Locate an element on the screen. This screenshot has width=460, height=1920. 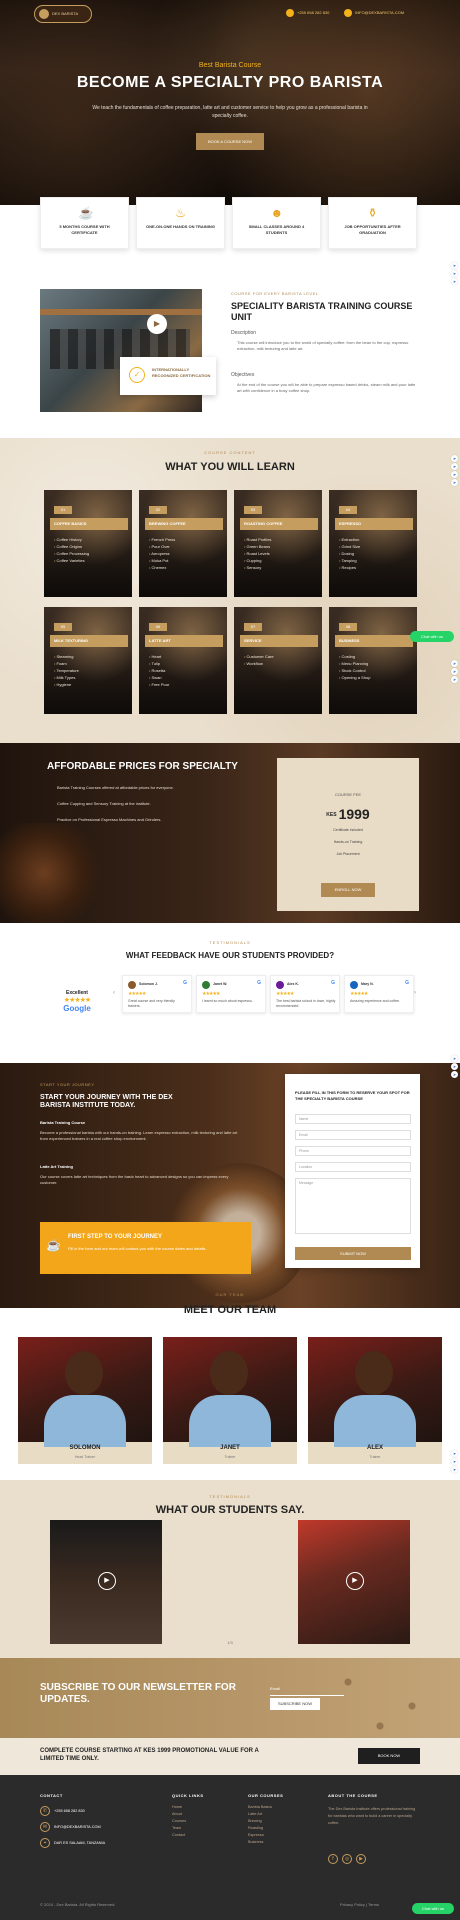
footer-phone: ✆ +255 658 282 830 is located at coordinates (62, 1811).